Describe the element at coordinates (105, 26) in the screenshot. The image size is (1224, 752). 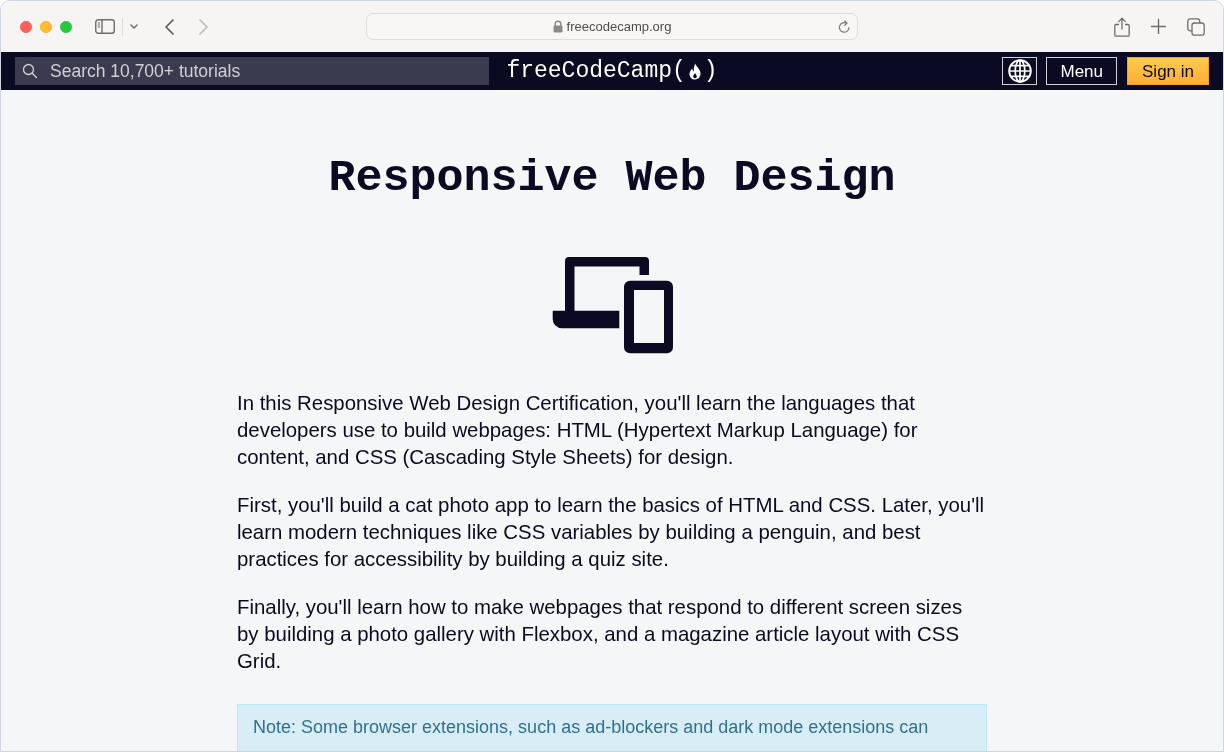
I see `sidebar-toggle-icon` at that location.